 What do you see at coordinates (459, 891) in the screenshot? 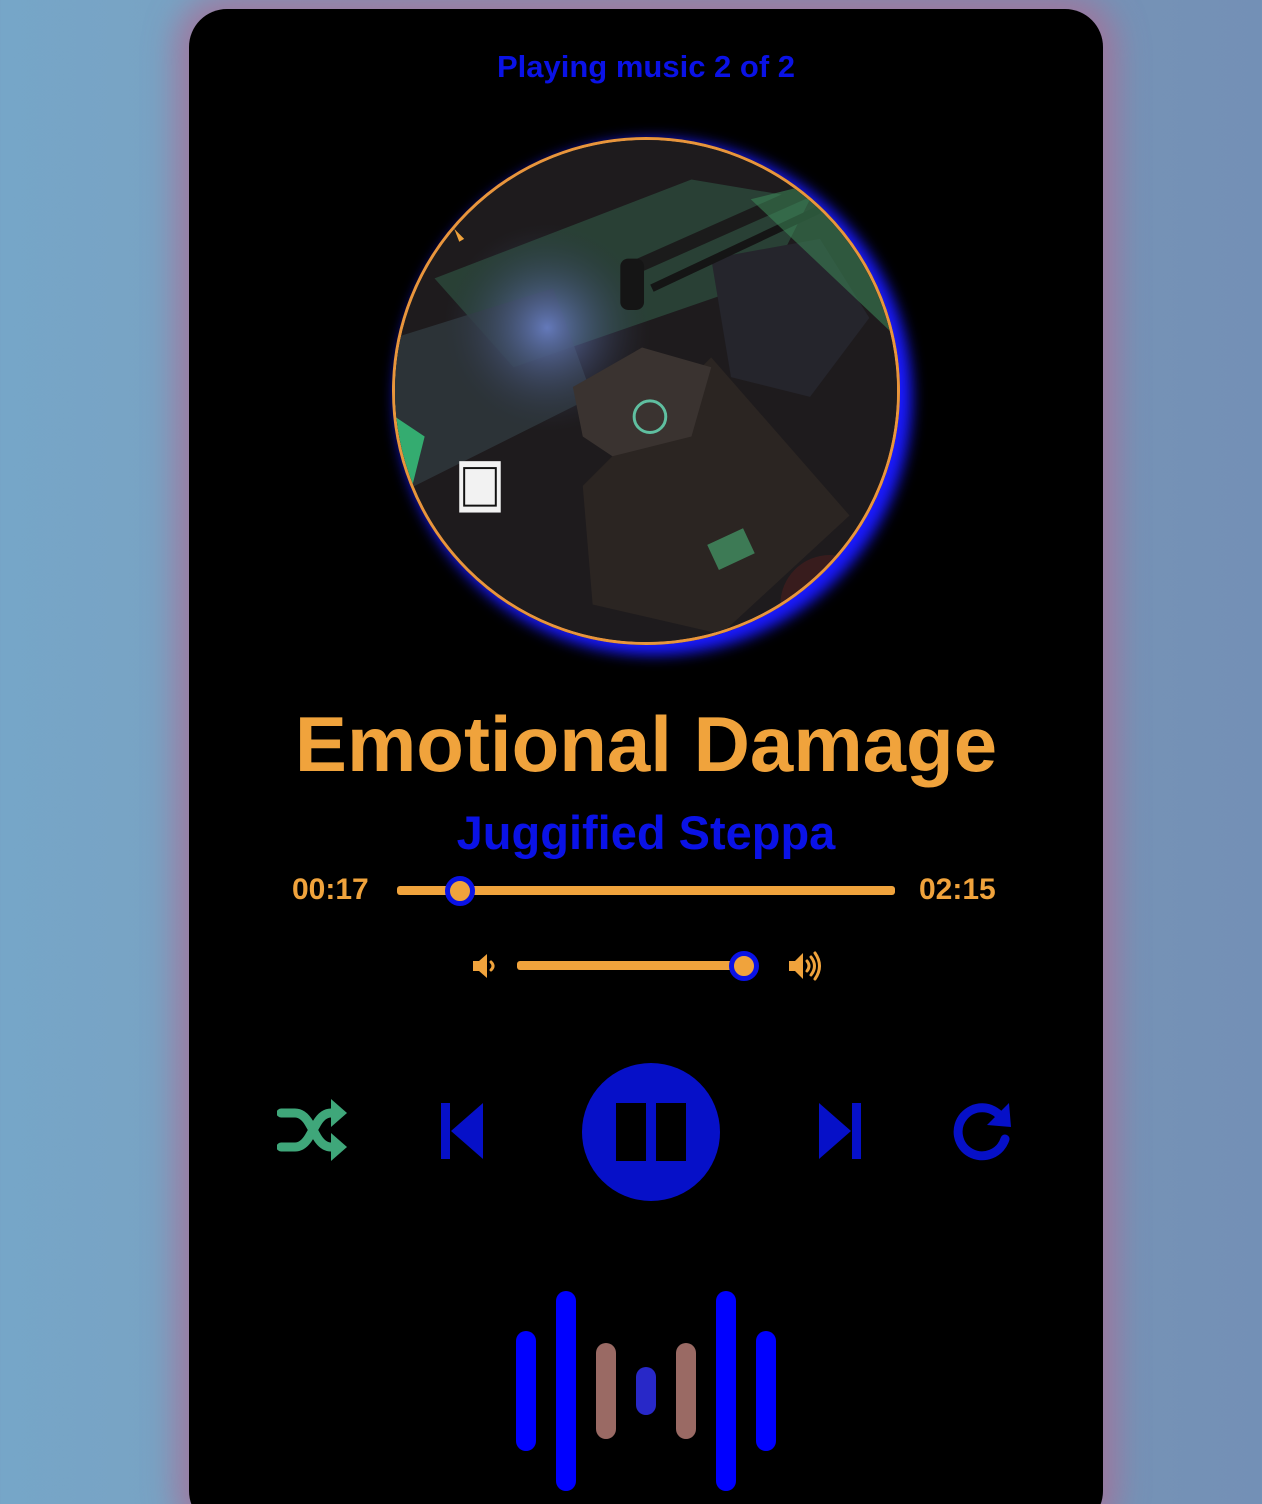
I see `seek-thumb` at bounding box center [459, 891].